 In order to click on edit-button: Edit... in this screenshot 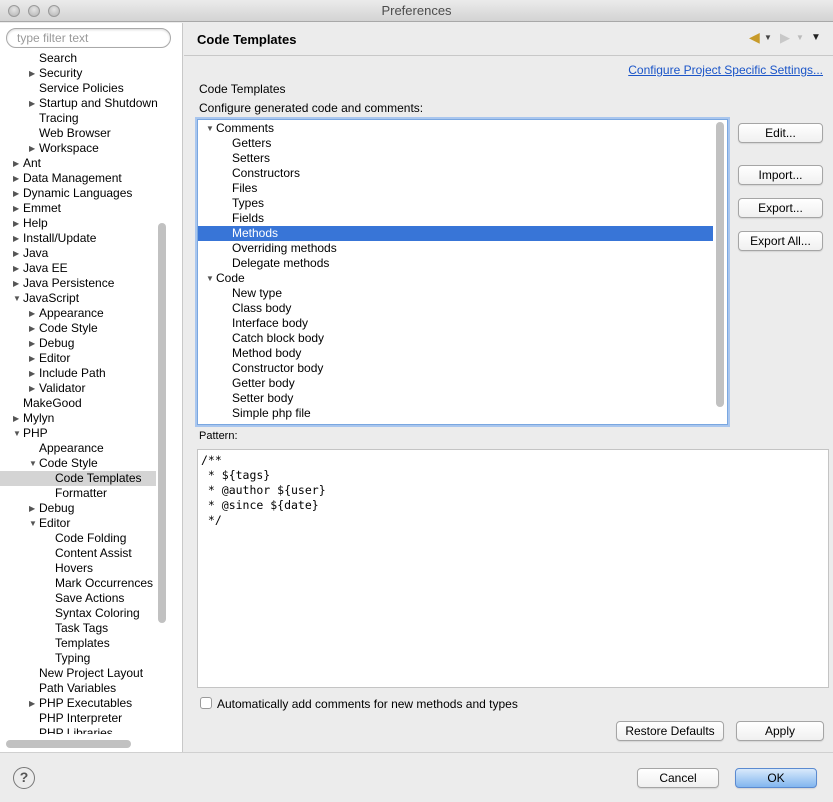, I will do `click(780, 133)`.